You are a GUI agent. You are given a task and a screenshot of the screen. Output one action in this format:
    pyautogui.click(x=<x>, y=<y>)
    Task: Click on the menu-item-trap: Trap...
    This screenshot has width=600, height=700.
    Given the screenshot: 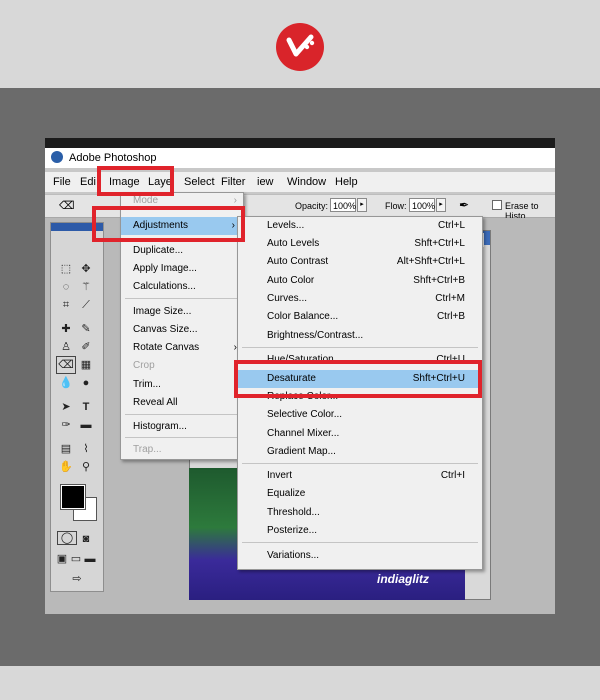 What is the action you would take?
    pyautogui.click(x=185, y=450)
    